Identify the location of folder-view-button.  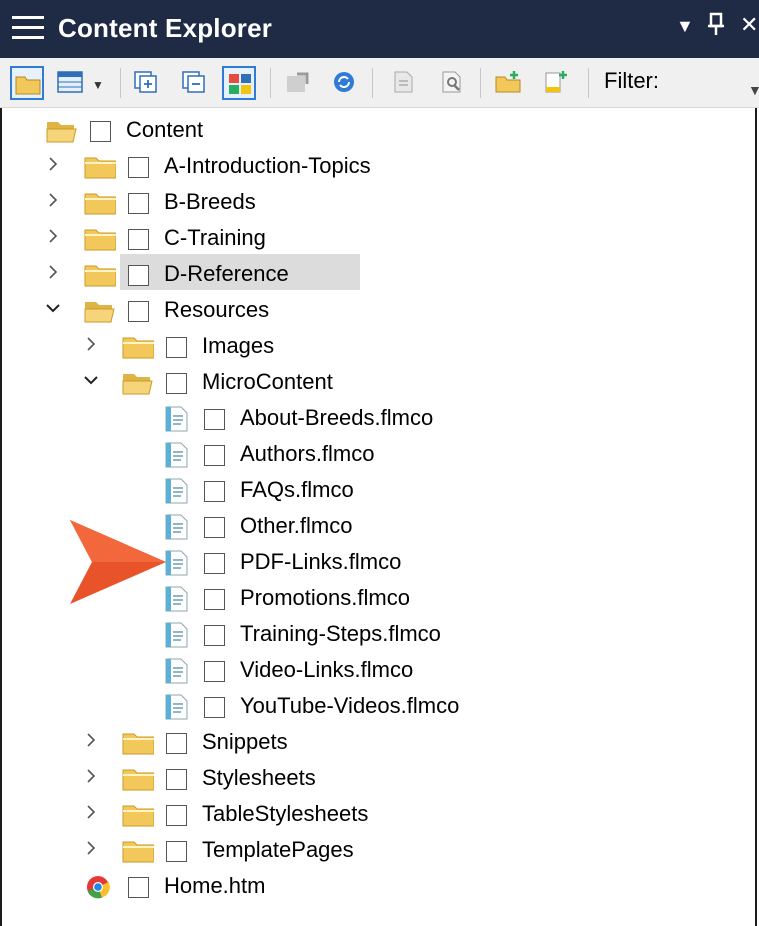
(27, 83).